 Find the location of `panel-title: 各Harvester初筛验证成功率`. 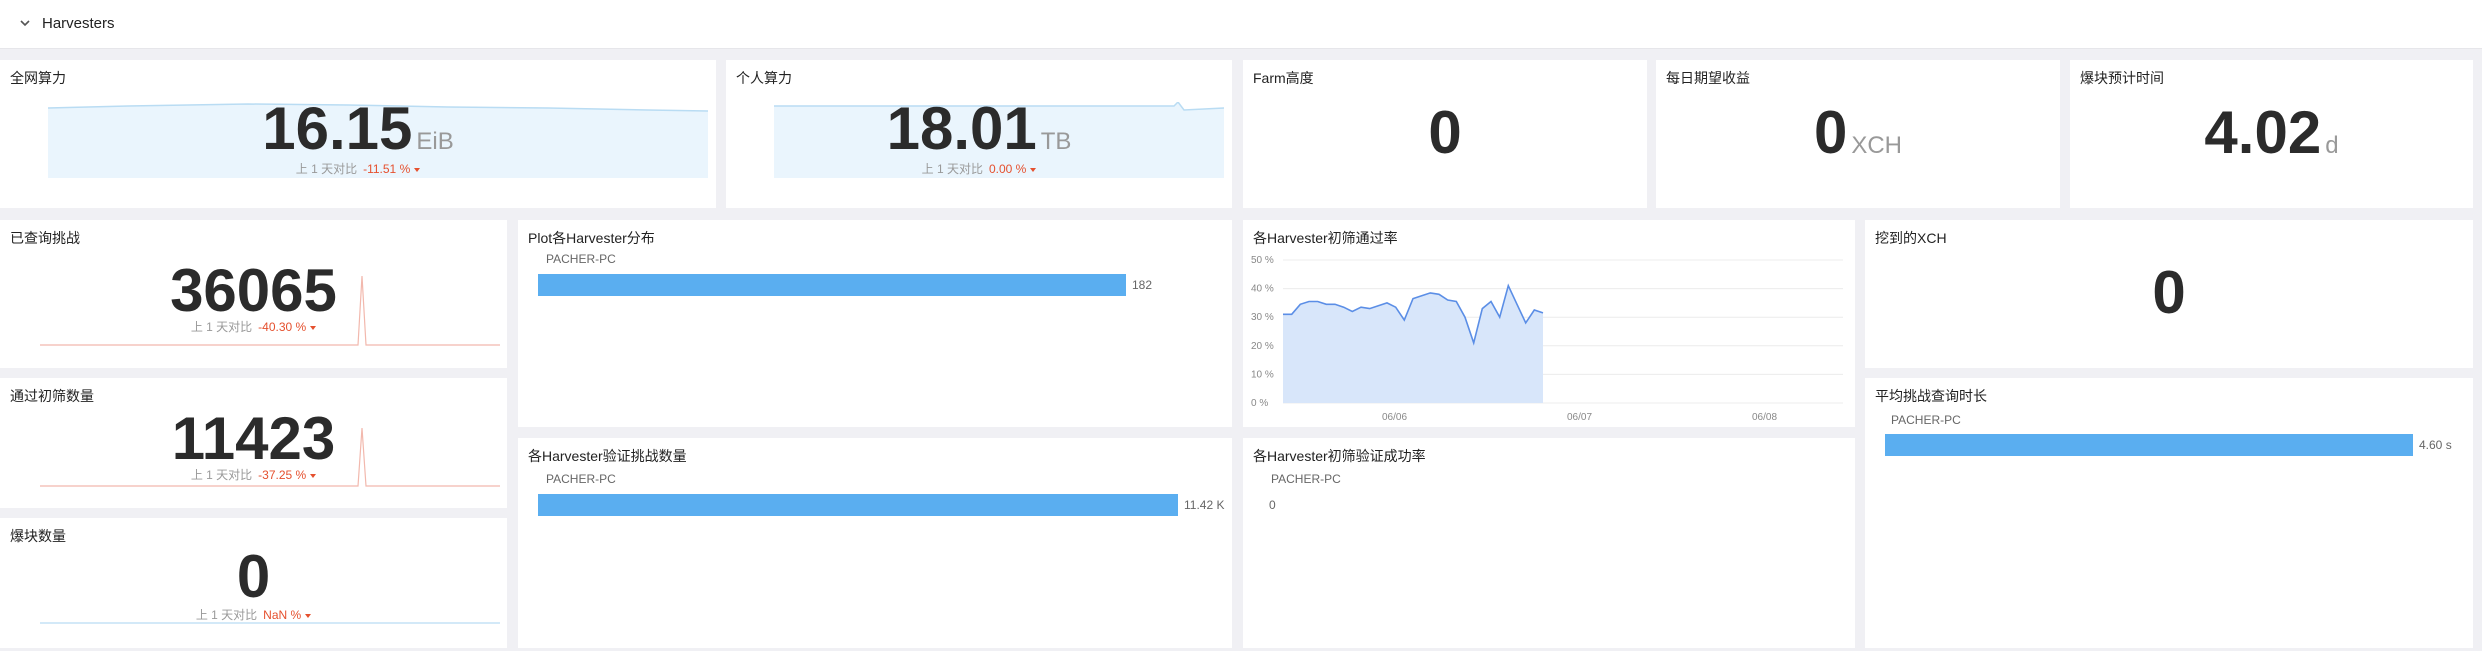

panel-title: 各Harvester初筛验证成功率 is located at coordinates (1339, 456).